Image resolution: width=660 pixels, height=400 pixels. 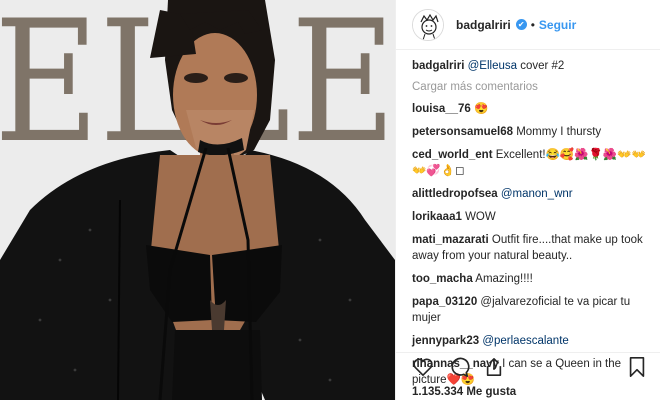 I want to click on caption-mention: @Elleusa, so click(x=492, y=66).